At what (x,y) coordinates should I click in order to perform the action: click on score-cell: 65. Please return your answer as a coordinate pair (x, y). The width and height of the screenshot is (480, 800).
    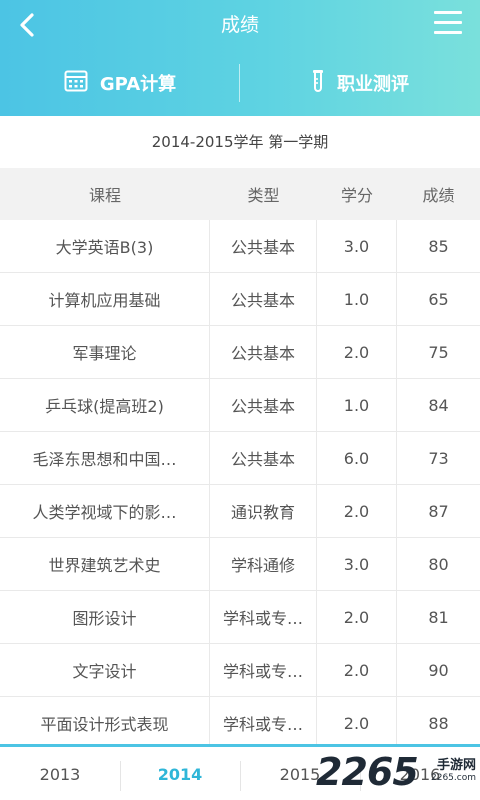
    Looking at the image, I should click on (438, 299).